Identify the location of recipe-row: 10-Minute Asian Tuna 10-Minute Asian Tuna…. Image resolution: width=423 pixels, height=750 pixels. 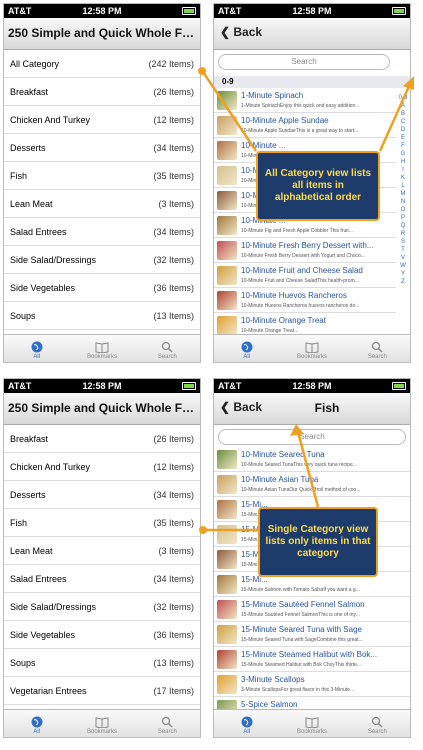
(312, 484).